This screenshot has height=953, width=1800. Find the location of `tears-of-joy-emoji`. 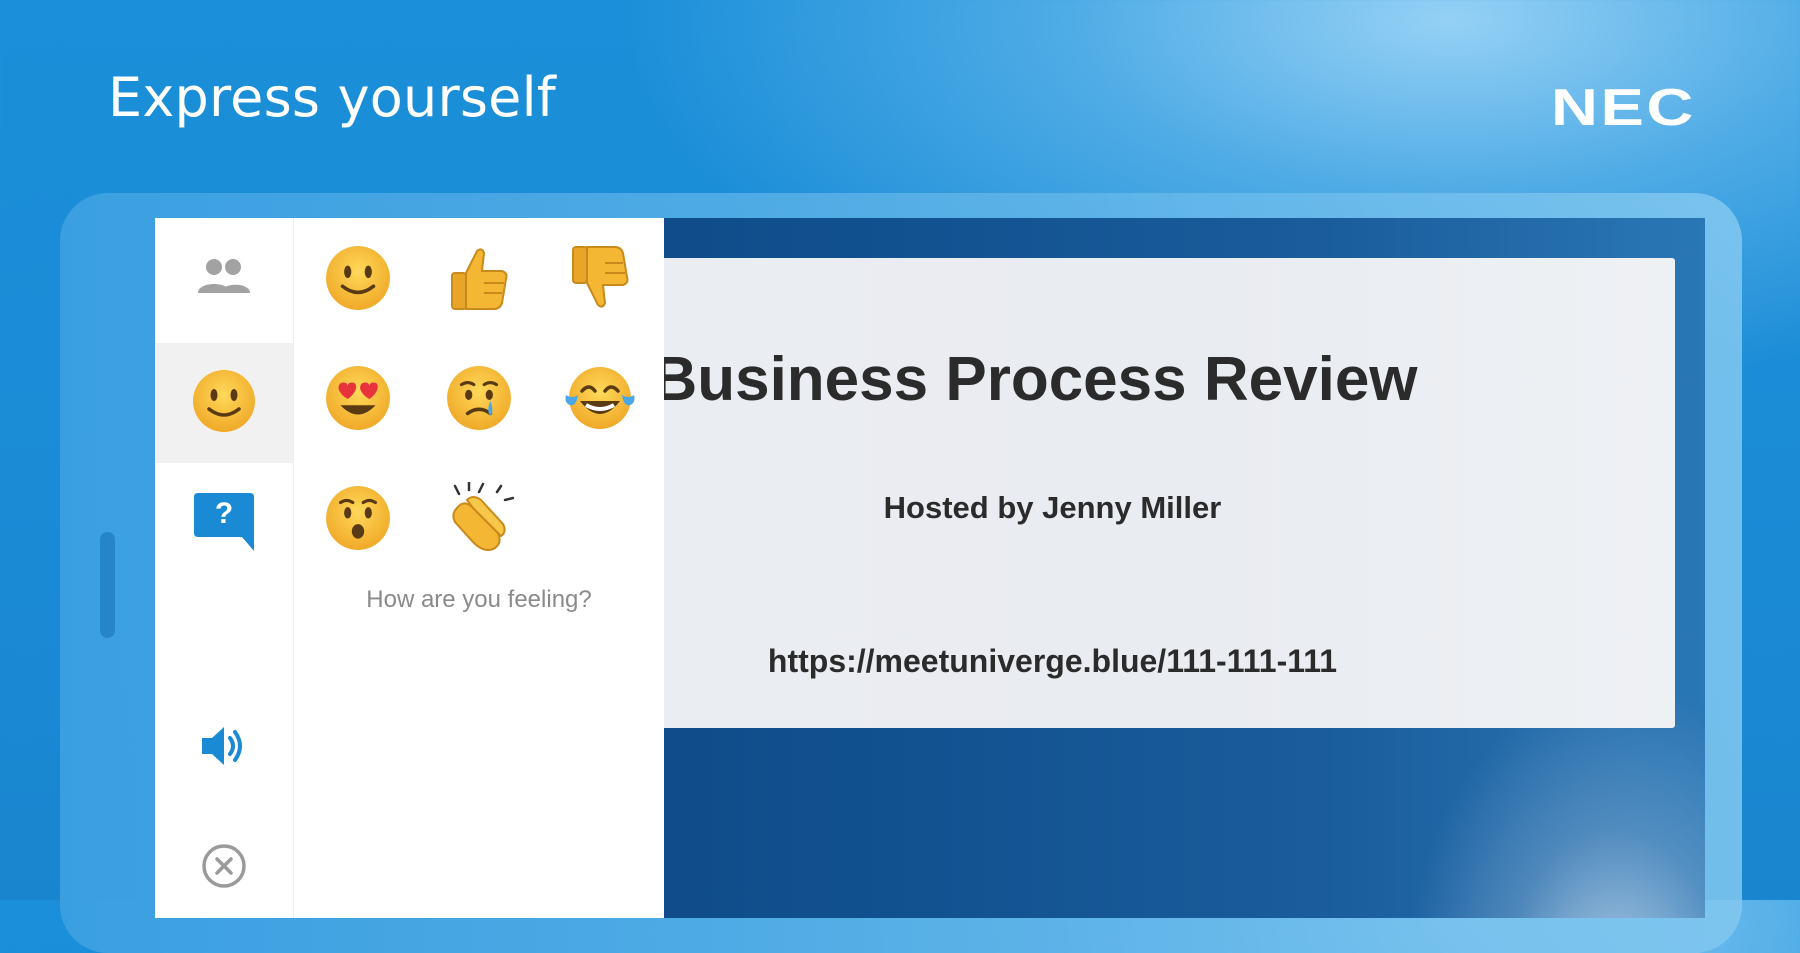

tears-of-joy-emoji is located at coordinates (600, 400).